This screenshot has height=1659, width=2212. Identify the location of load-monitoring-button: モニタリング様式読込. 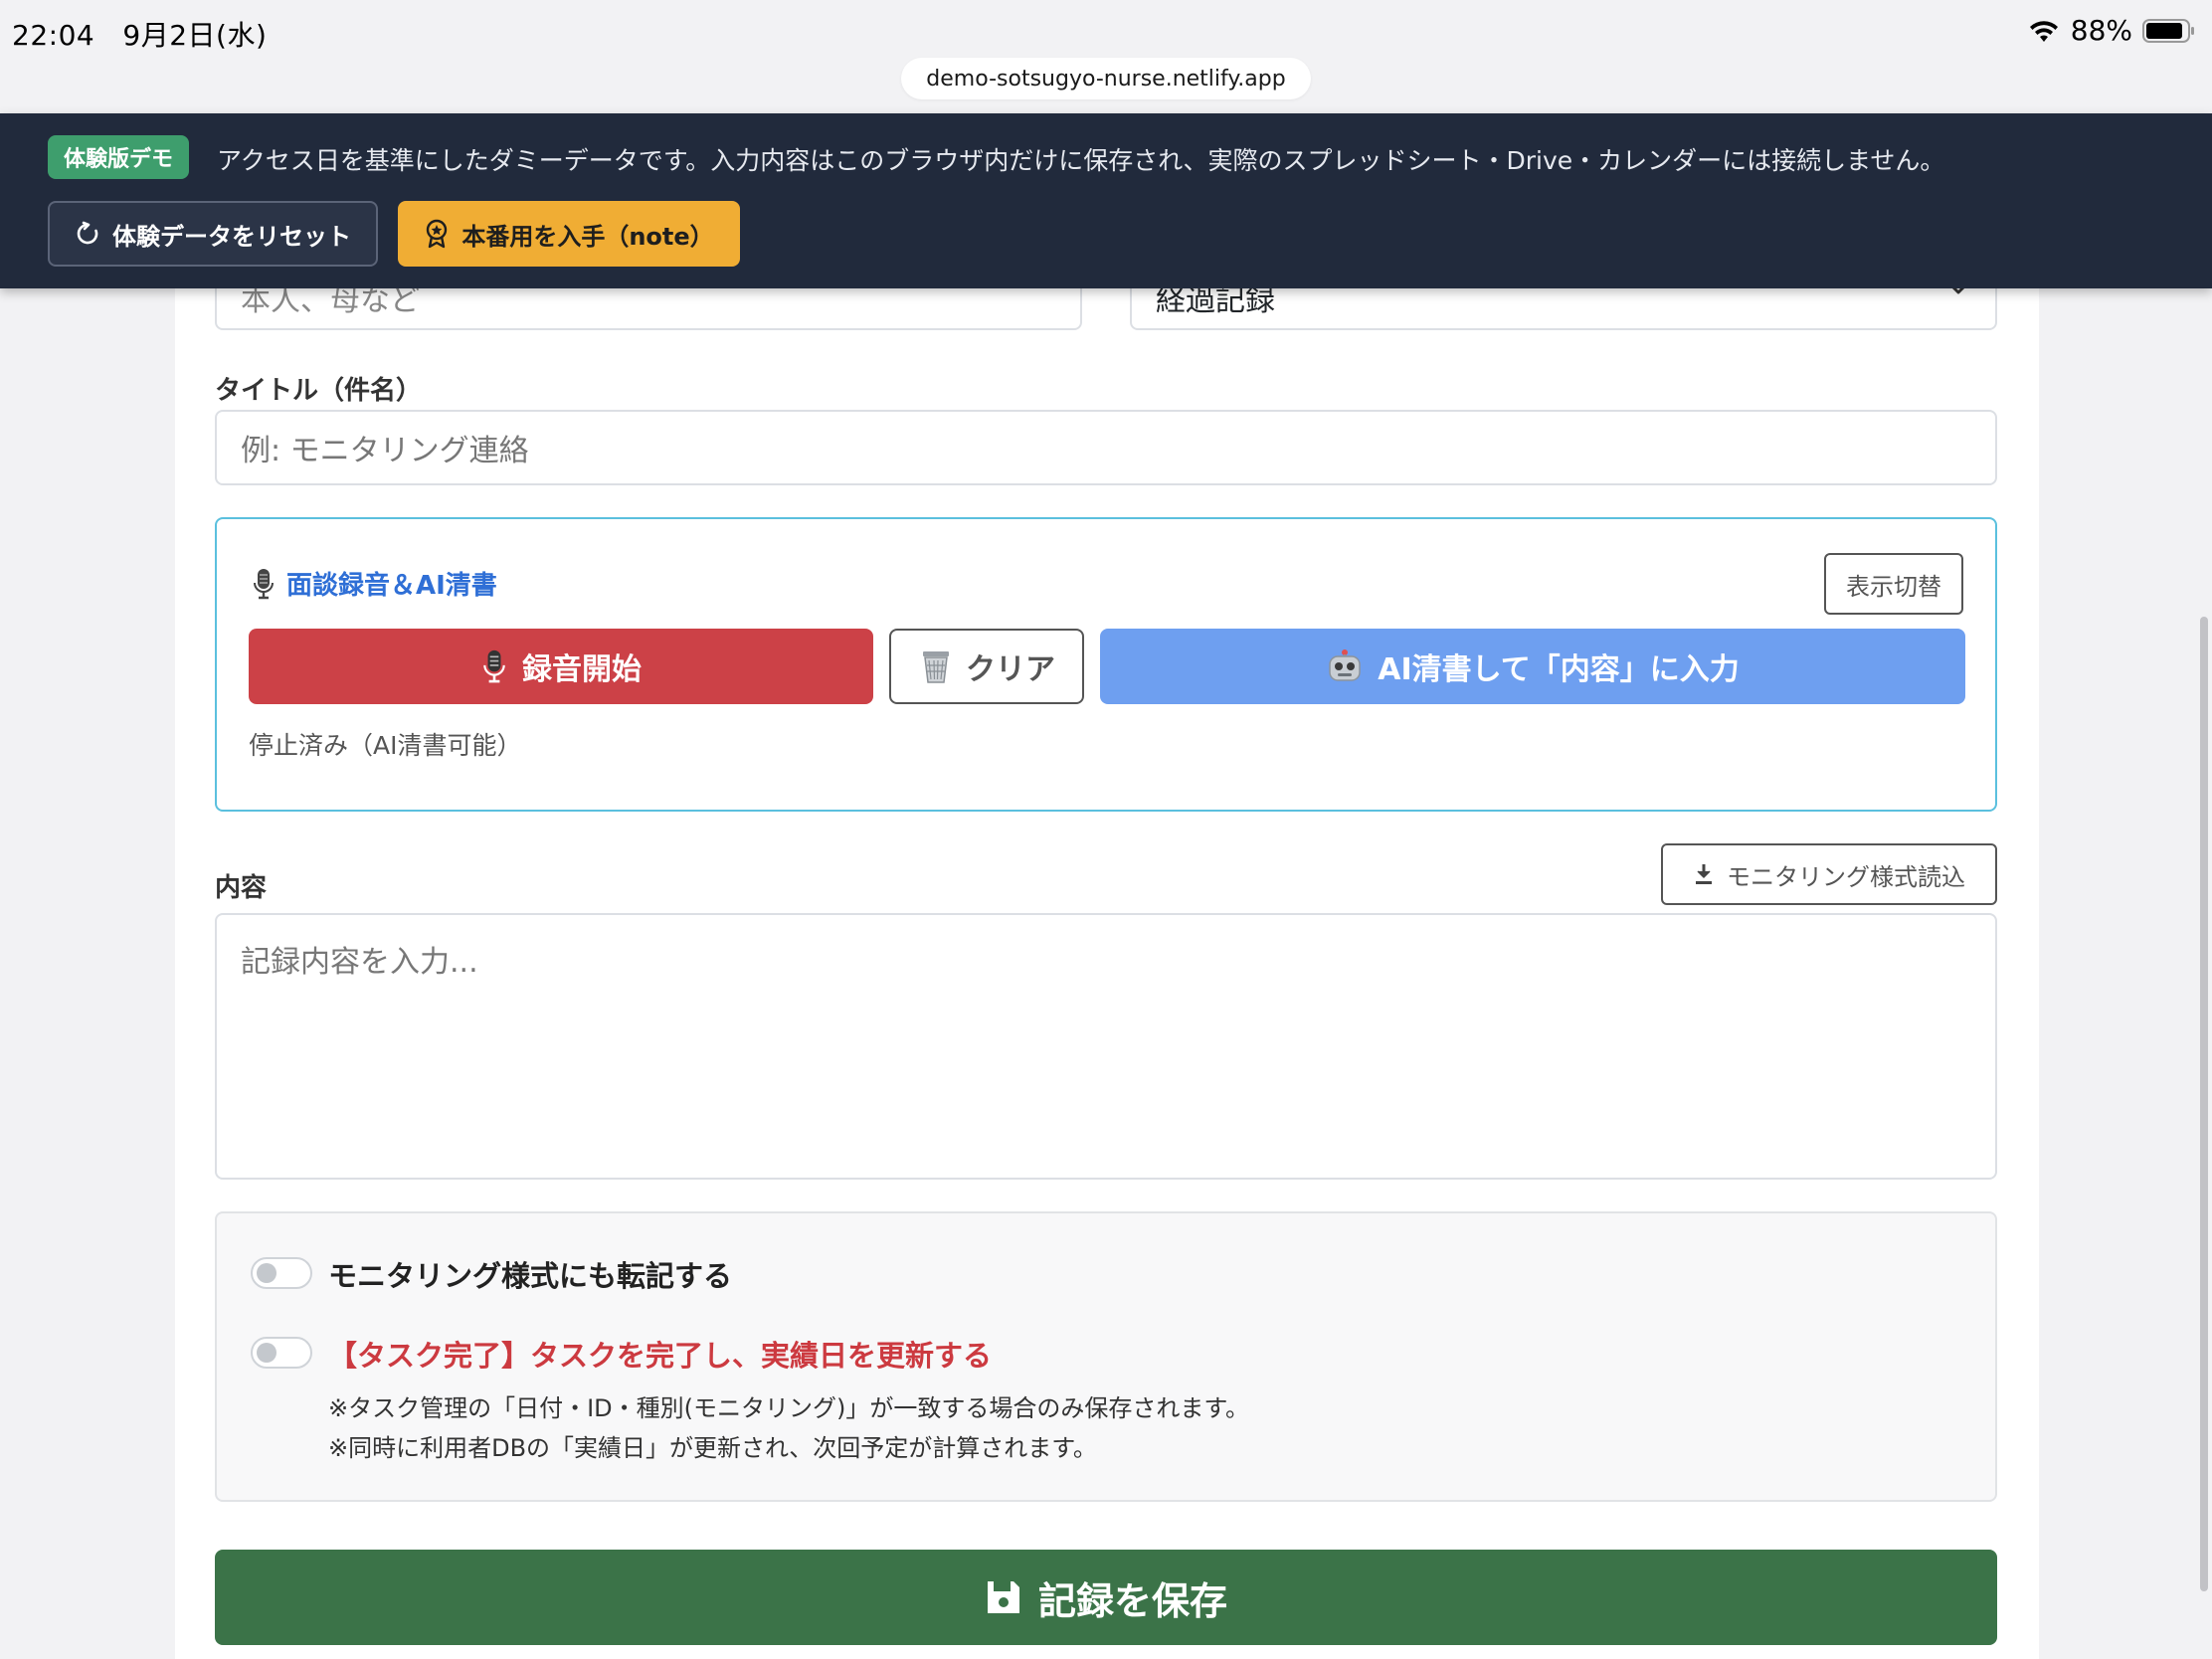
(1829, 874).